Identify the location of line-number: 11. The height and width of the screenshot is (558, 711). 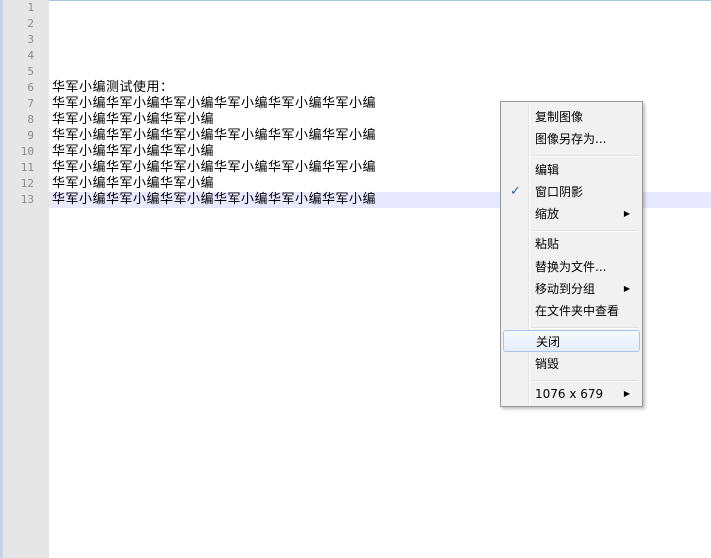
(27, 167).